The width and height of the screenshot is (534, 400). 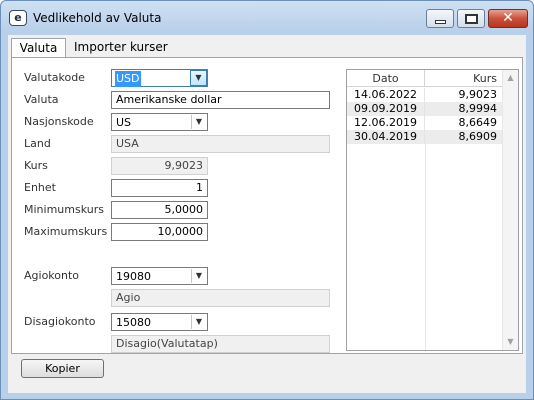 What do you see at coordinates (40, 187) in the screenshot?
I see `enhet-label: Enhet` at bounding box center [40, 187].